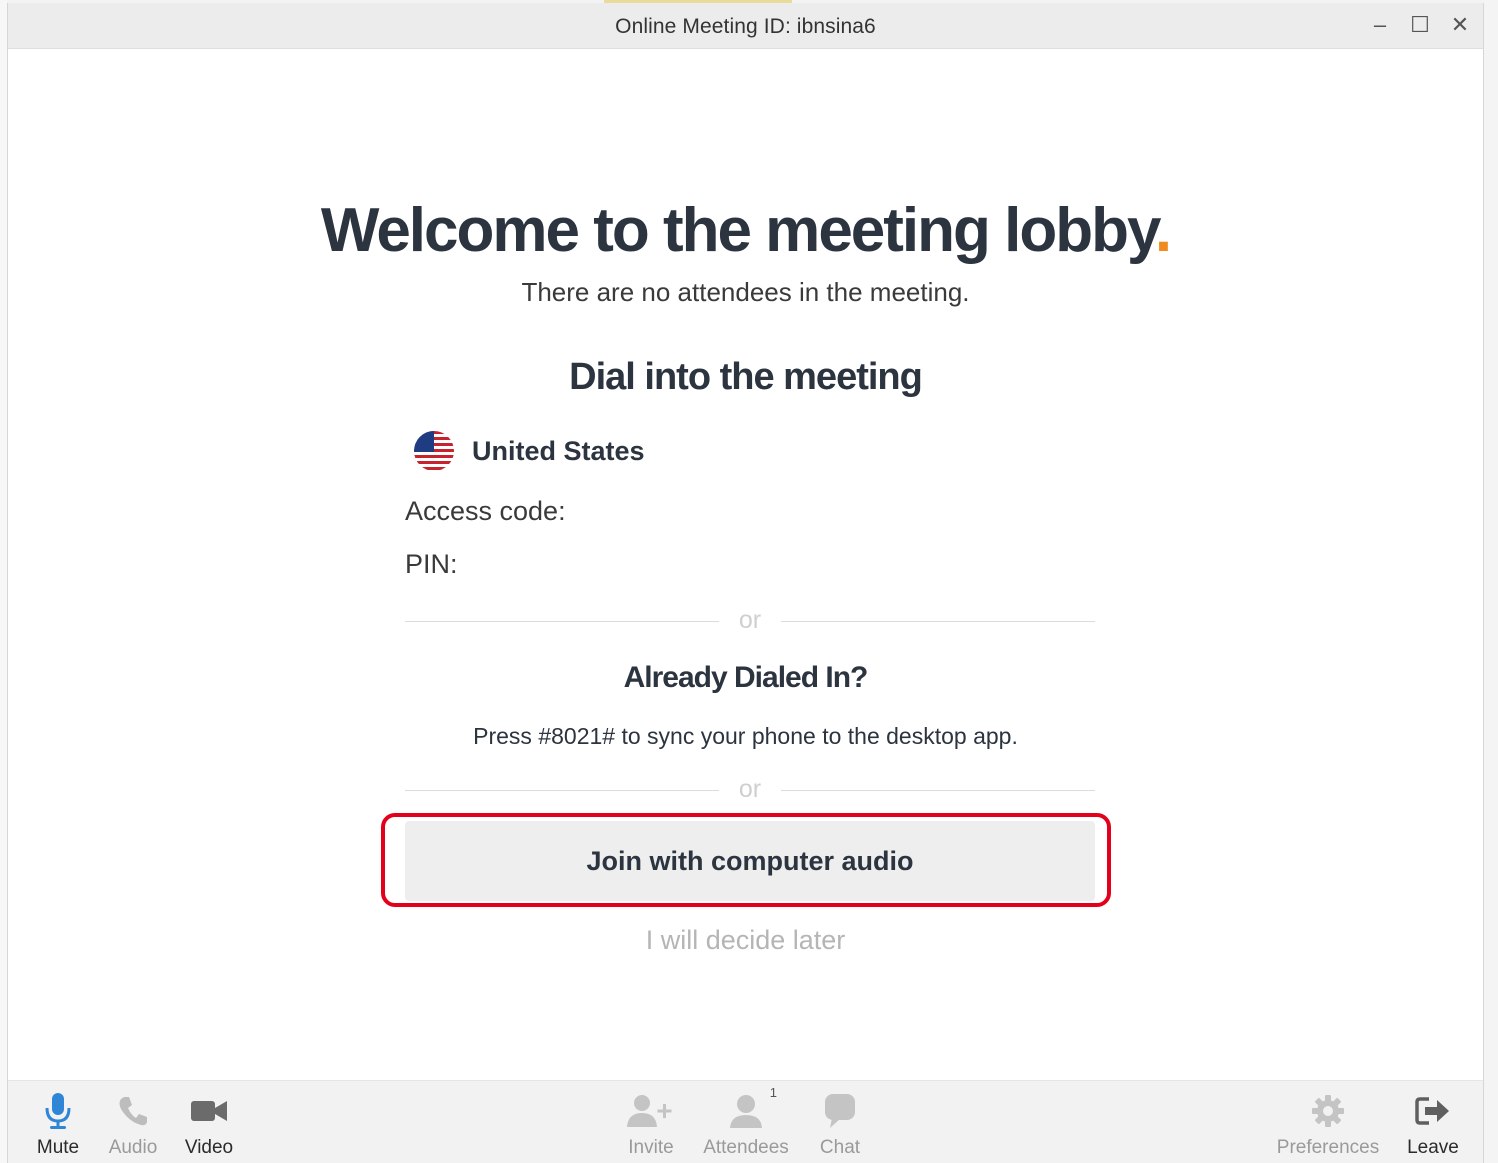 The image size is (1498, 1163). What do you see at coordinates (651, 1147) in the screenshot?
I see `invite-label: Invite` at bounding box center [651, 1147].